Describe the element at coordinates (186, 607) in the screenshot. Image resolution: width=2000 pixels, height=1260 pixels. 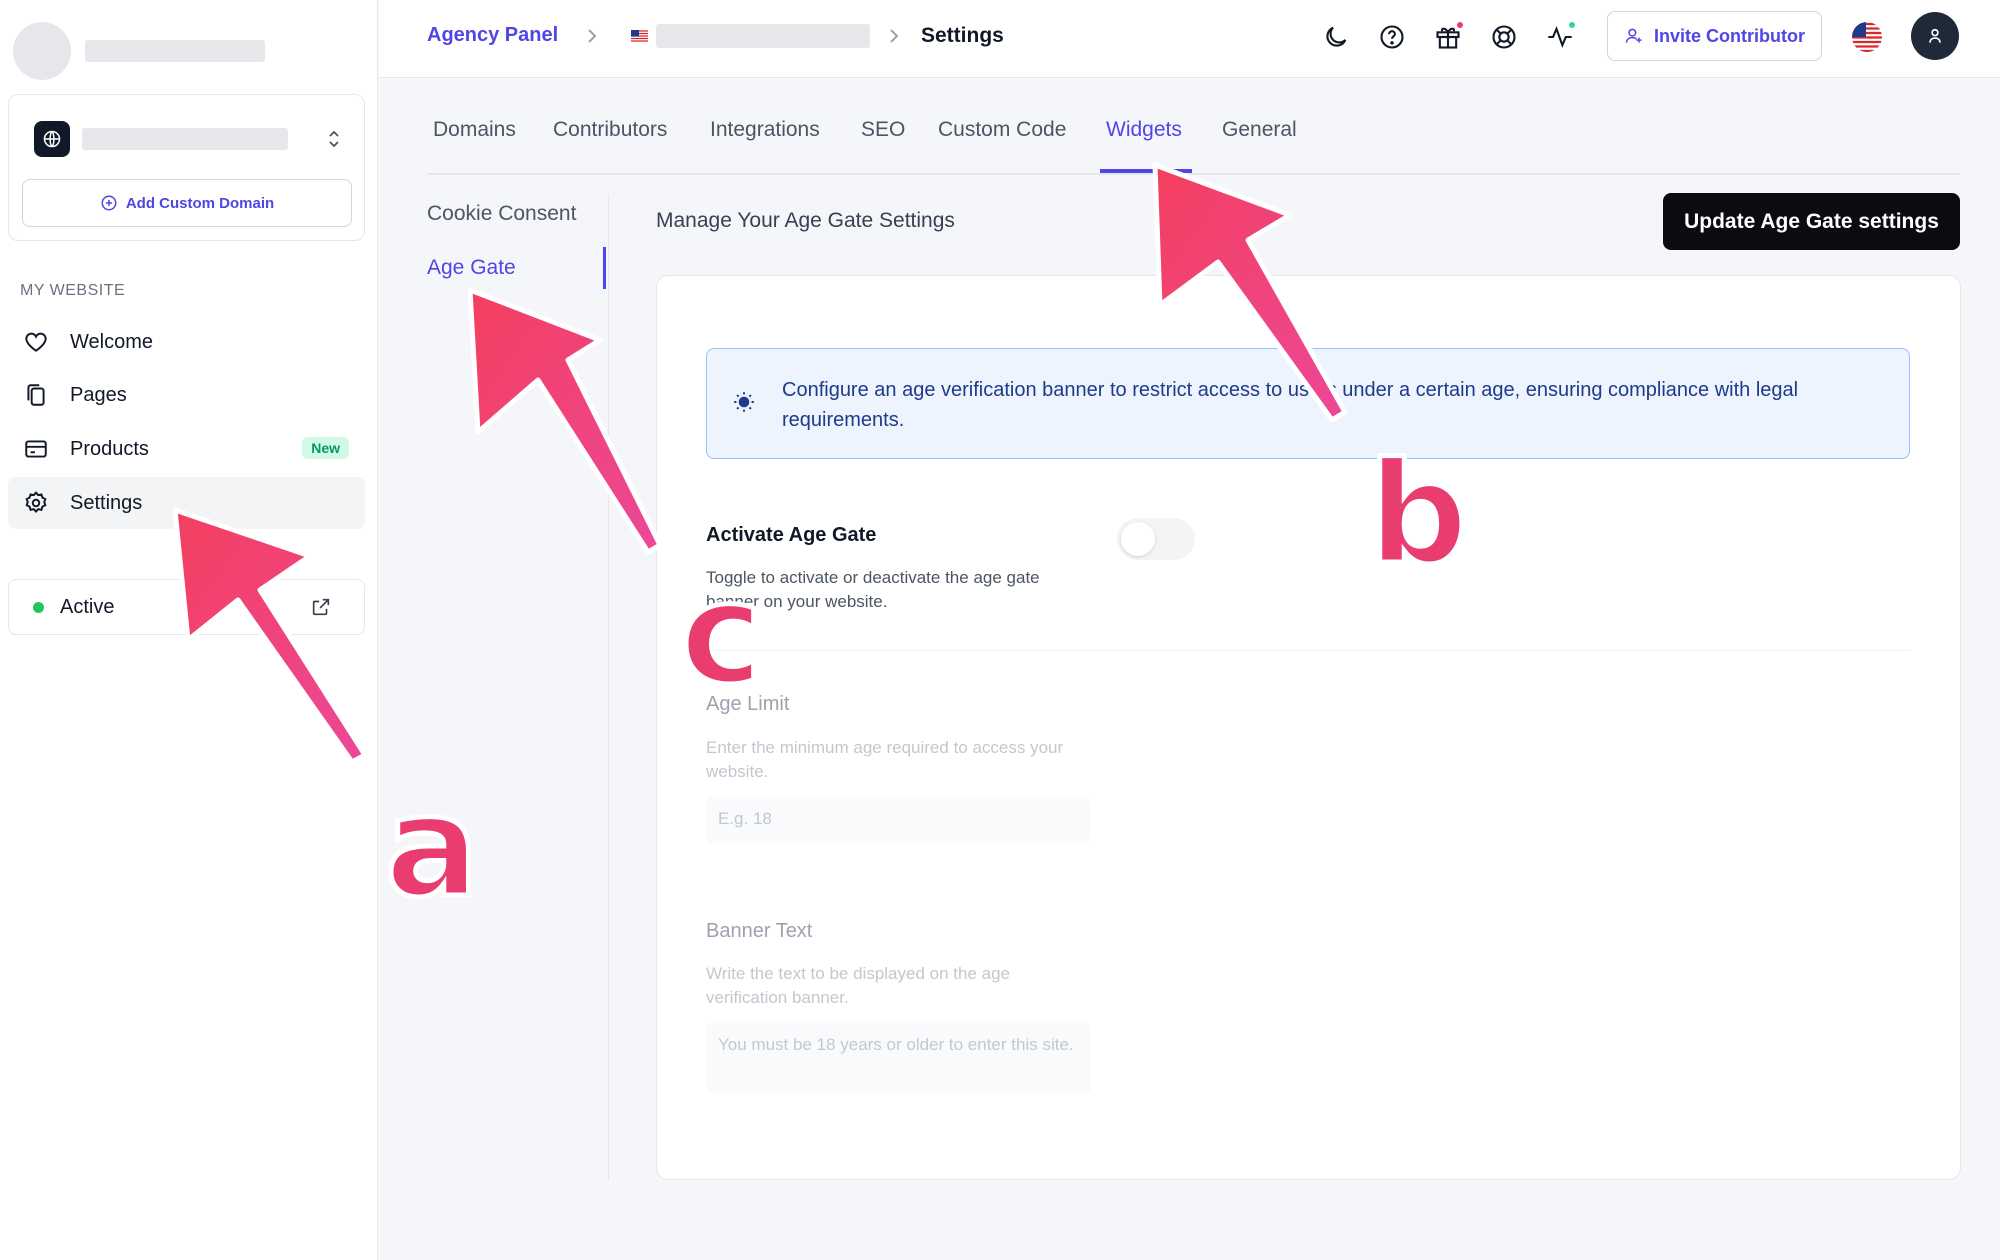
I see `website-status-card: Active` at that location.